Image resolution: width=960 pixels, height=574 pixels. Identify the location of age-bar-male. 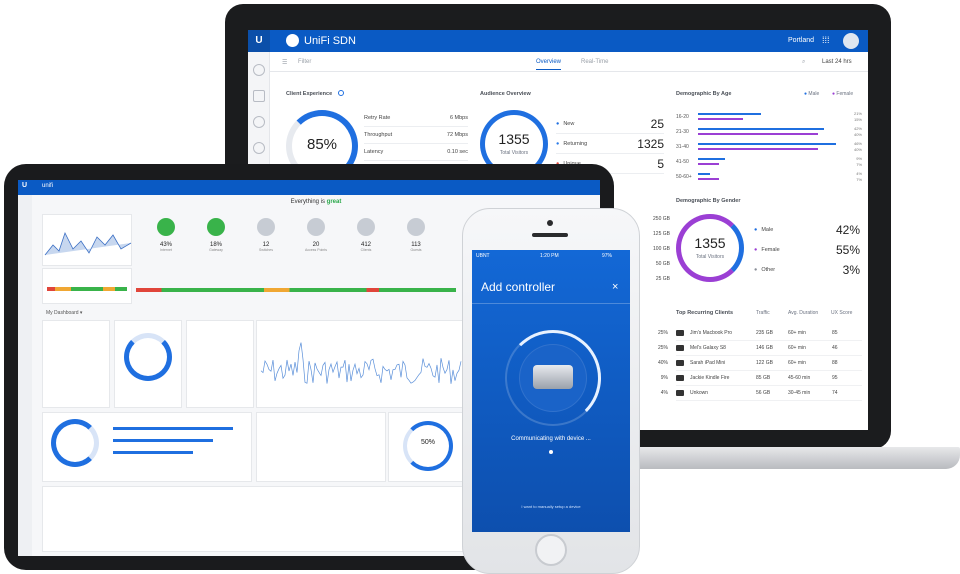
(704, 174).